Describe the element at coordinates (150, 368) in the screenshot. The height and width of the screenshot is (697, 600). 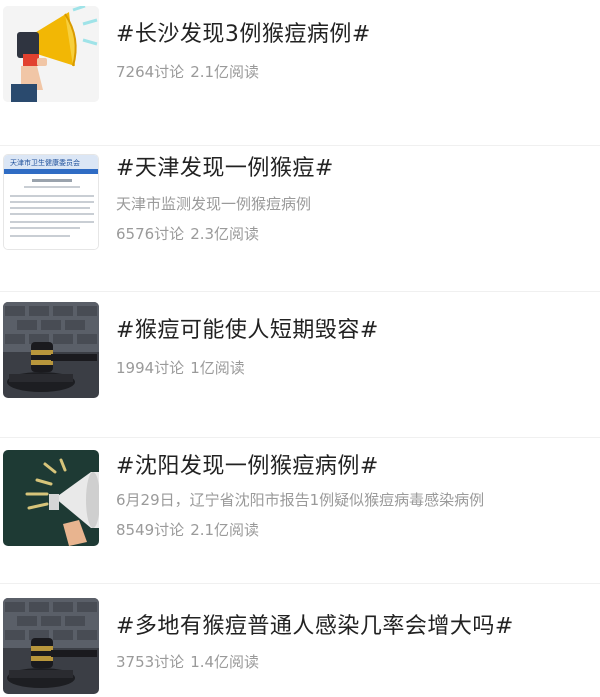
I see `discussion-count: 1994讨论` at that location.